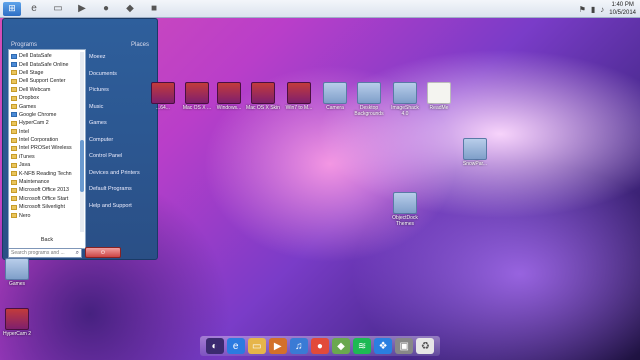 This screenshot has width=640, height=360. Describe the element at coordinates (35, 56) in the screenshot. I see `program-label: Dell DataSafe` at that location.